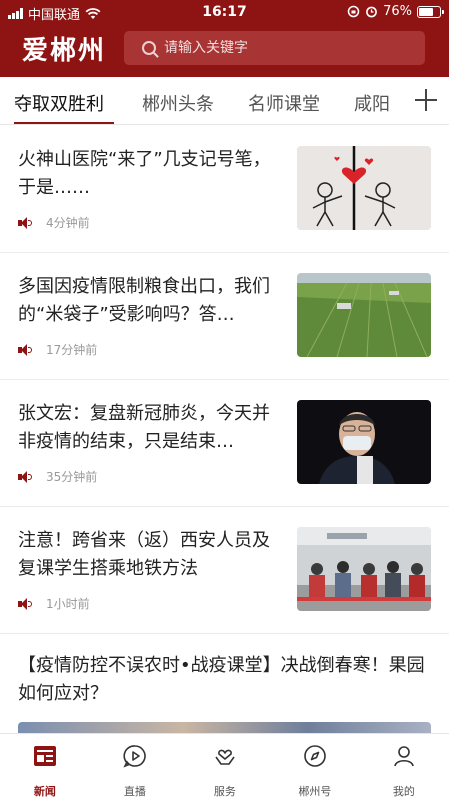  What do you see at coordinates (68, 604) in the screenshot?
I see `news-time: 1小时前` at bounding box center [68, 604].